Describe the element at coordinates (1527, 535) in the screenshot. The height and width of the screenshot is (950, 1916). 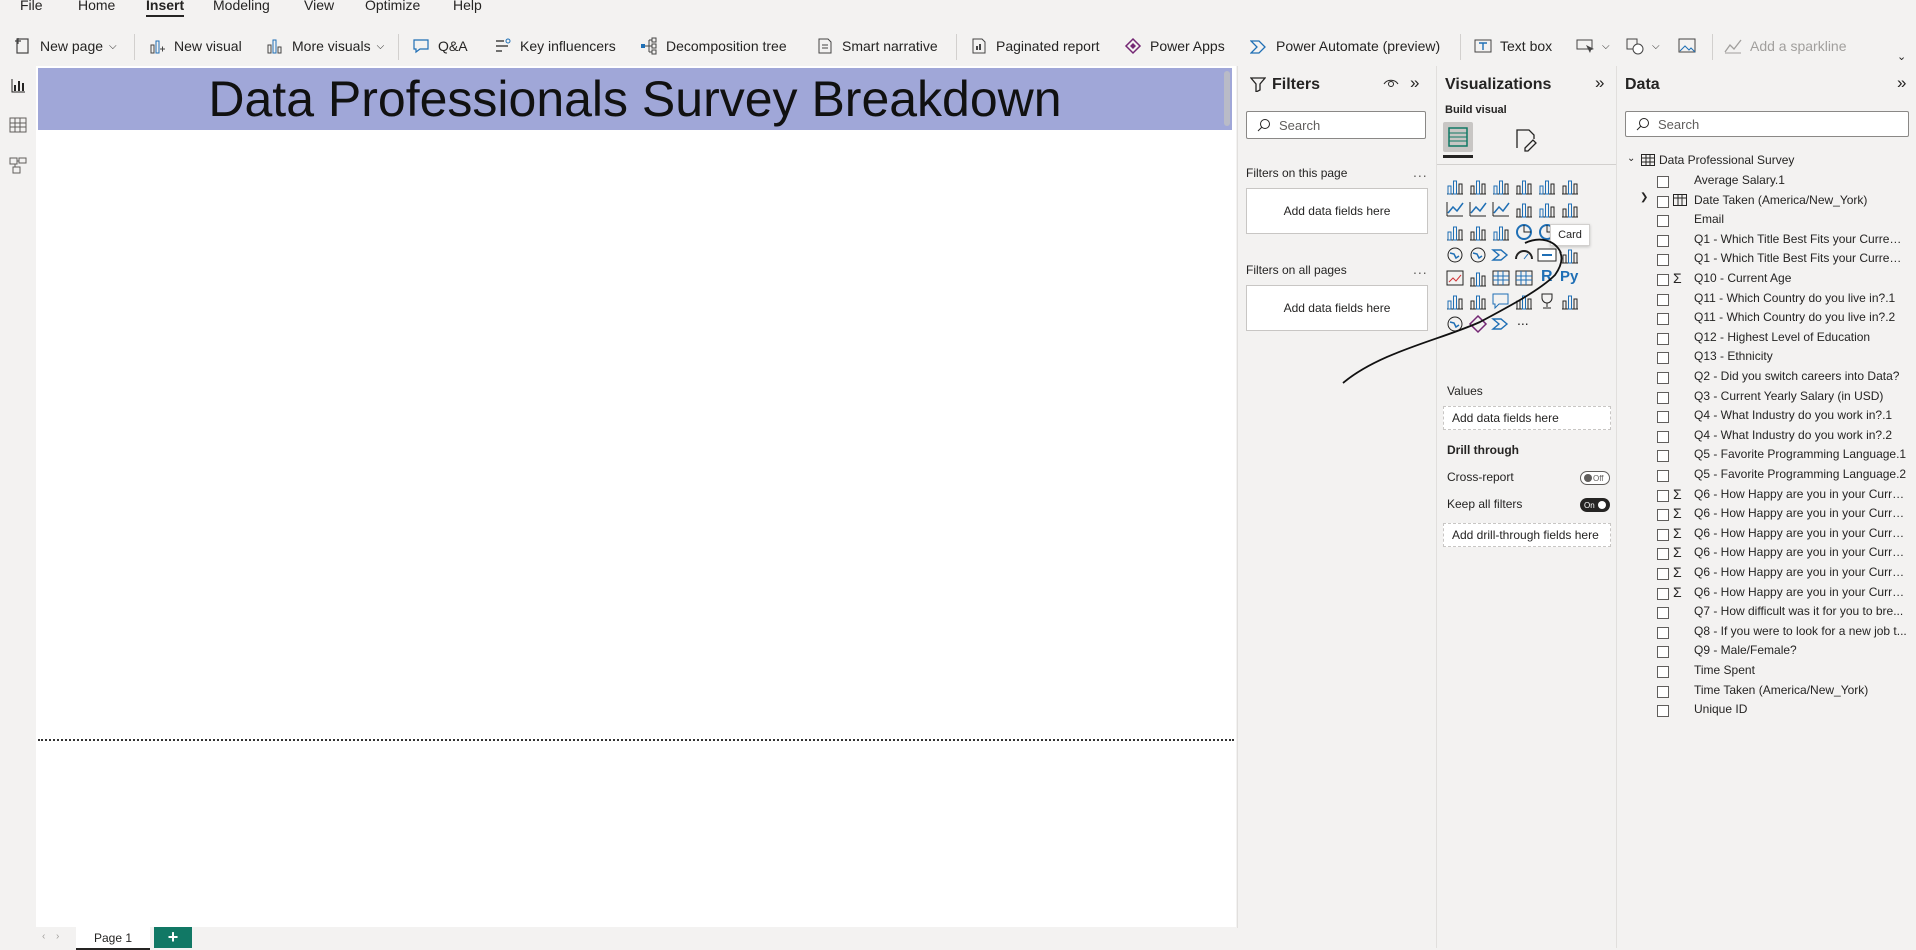
I see `drill-through-dropzone: Add drill-through fields here` at that location.